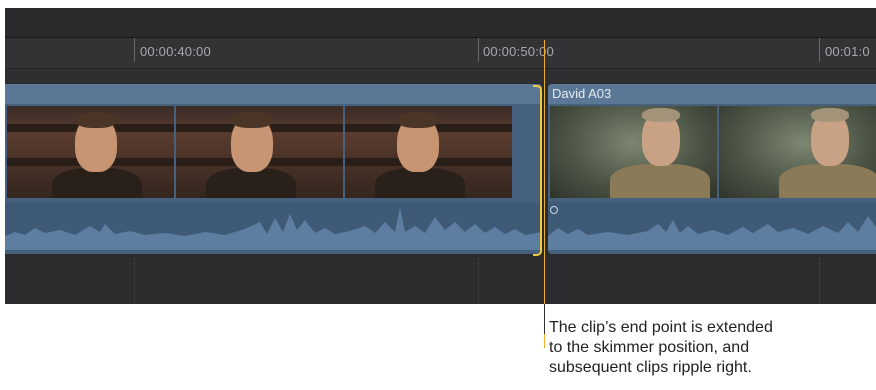  What do you see at coordinates (847, 51) in the screenshot?
I see `timecode-label: 00:01:0` at bounding box center [847, 51].